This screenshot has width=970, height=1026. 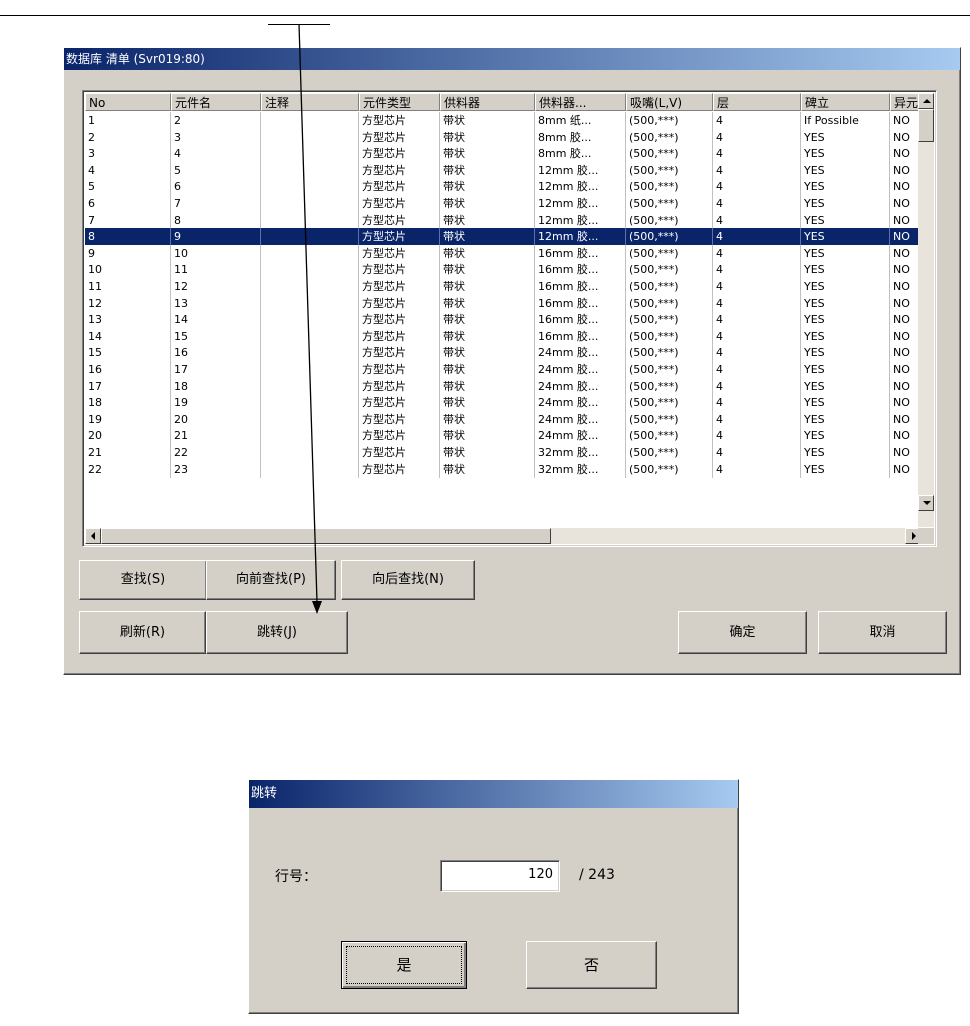 I want to click on scroll-left-button, so click(x=93, y=536).